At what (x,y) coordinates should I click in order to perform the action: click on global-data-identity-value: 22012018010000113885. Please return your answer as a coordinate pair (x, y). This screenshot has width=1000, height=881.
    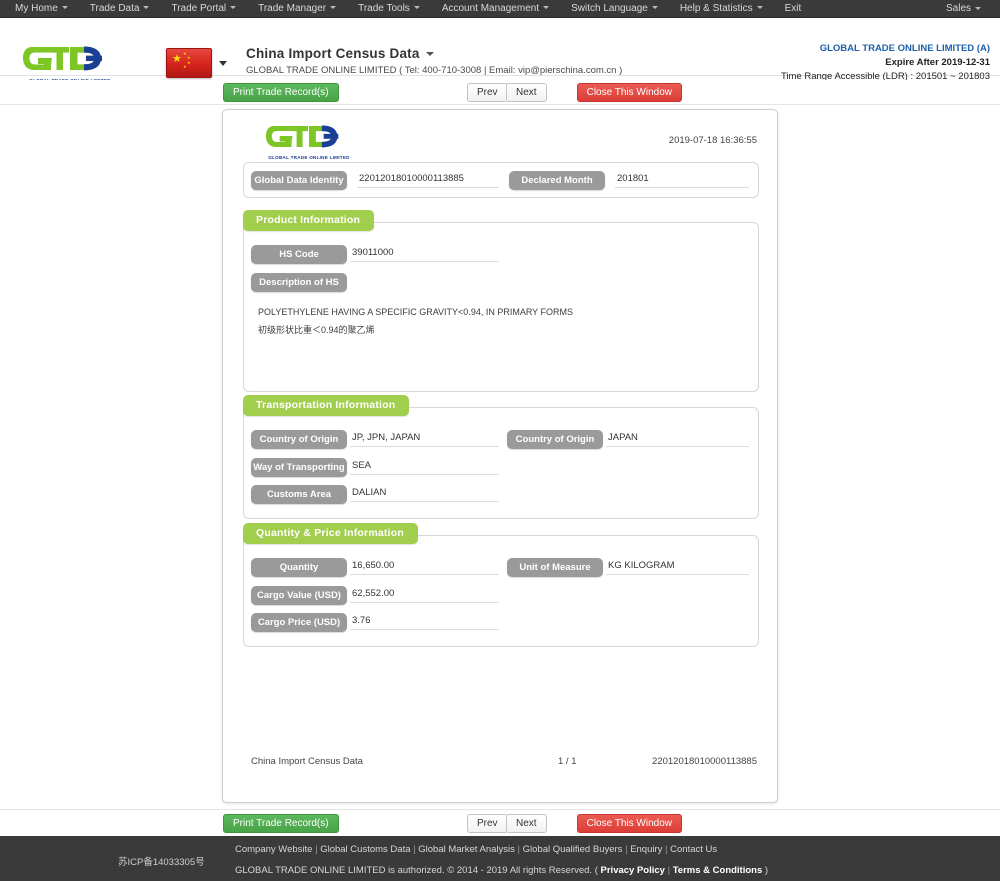
    Looking at the image, I should click on (428, 179).